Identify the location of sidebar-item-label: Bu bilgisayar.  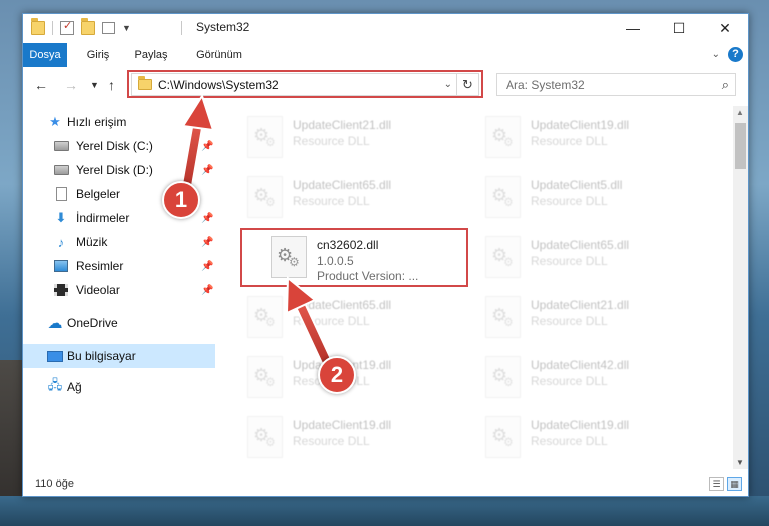
(101, 356).